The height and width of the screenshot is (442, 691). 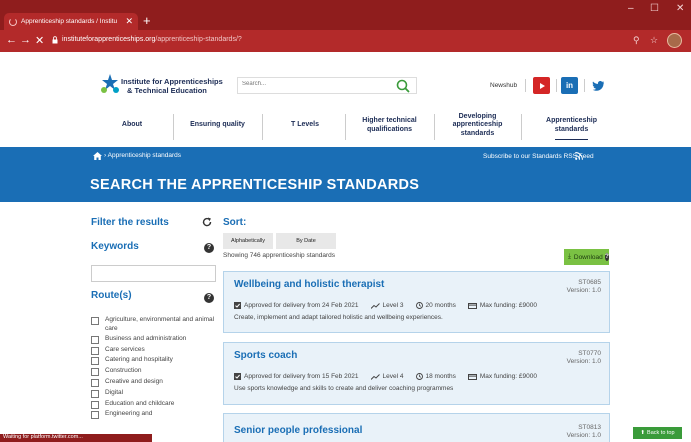 I want to click on nav-label: T Levels, so click(x=304, y=125).